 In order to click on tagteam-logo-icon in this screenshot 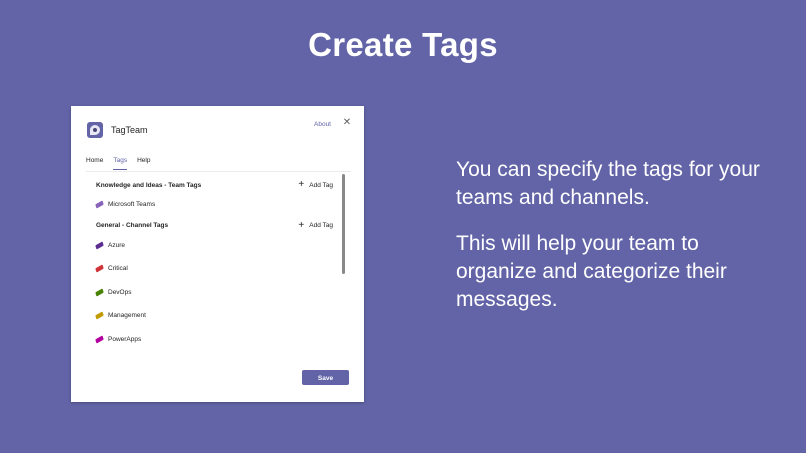, I will do `click(95, 130)`.